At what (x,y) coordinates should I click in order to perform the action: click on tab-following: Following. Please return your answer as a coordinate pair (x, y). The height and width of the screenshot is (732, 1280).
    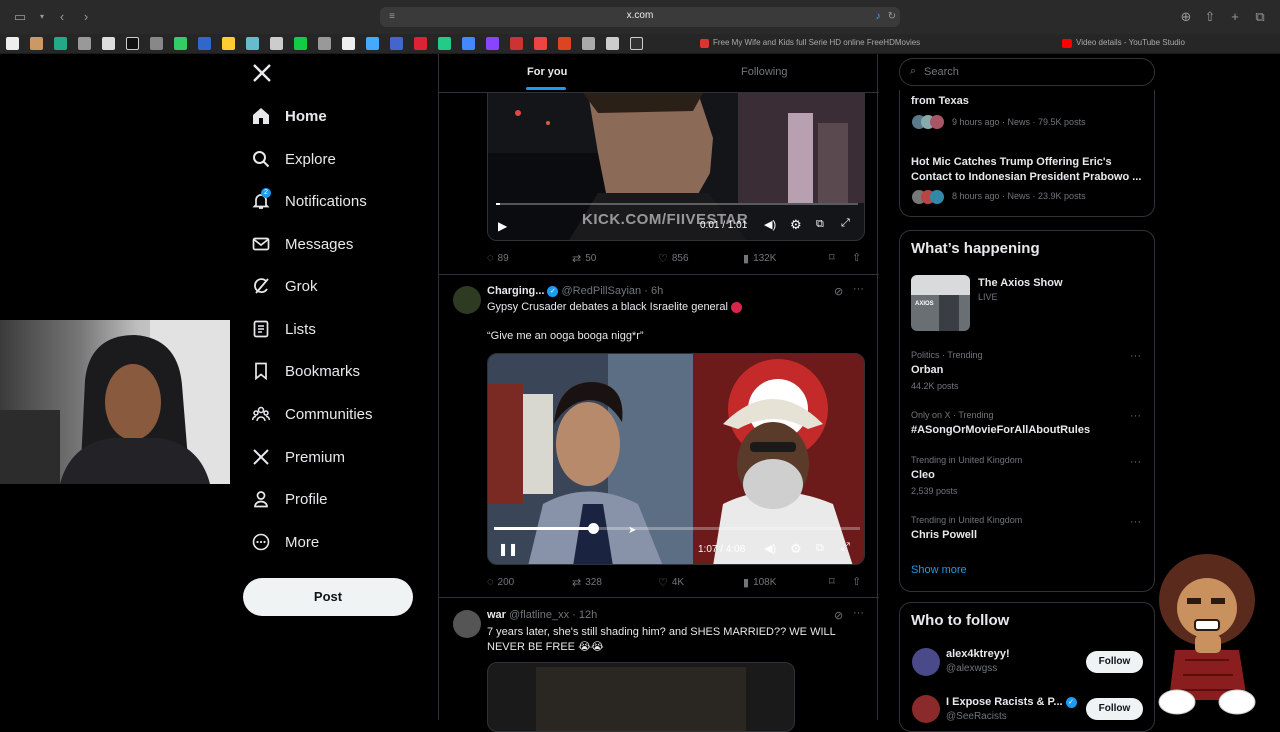
    Looking at the image, I should click on (764, 72).